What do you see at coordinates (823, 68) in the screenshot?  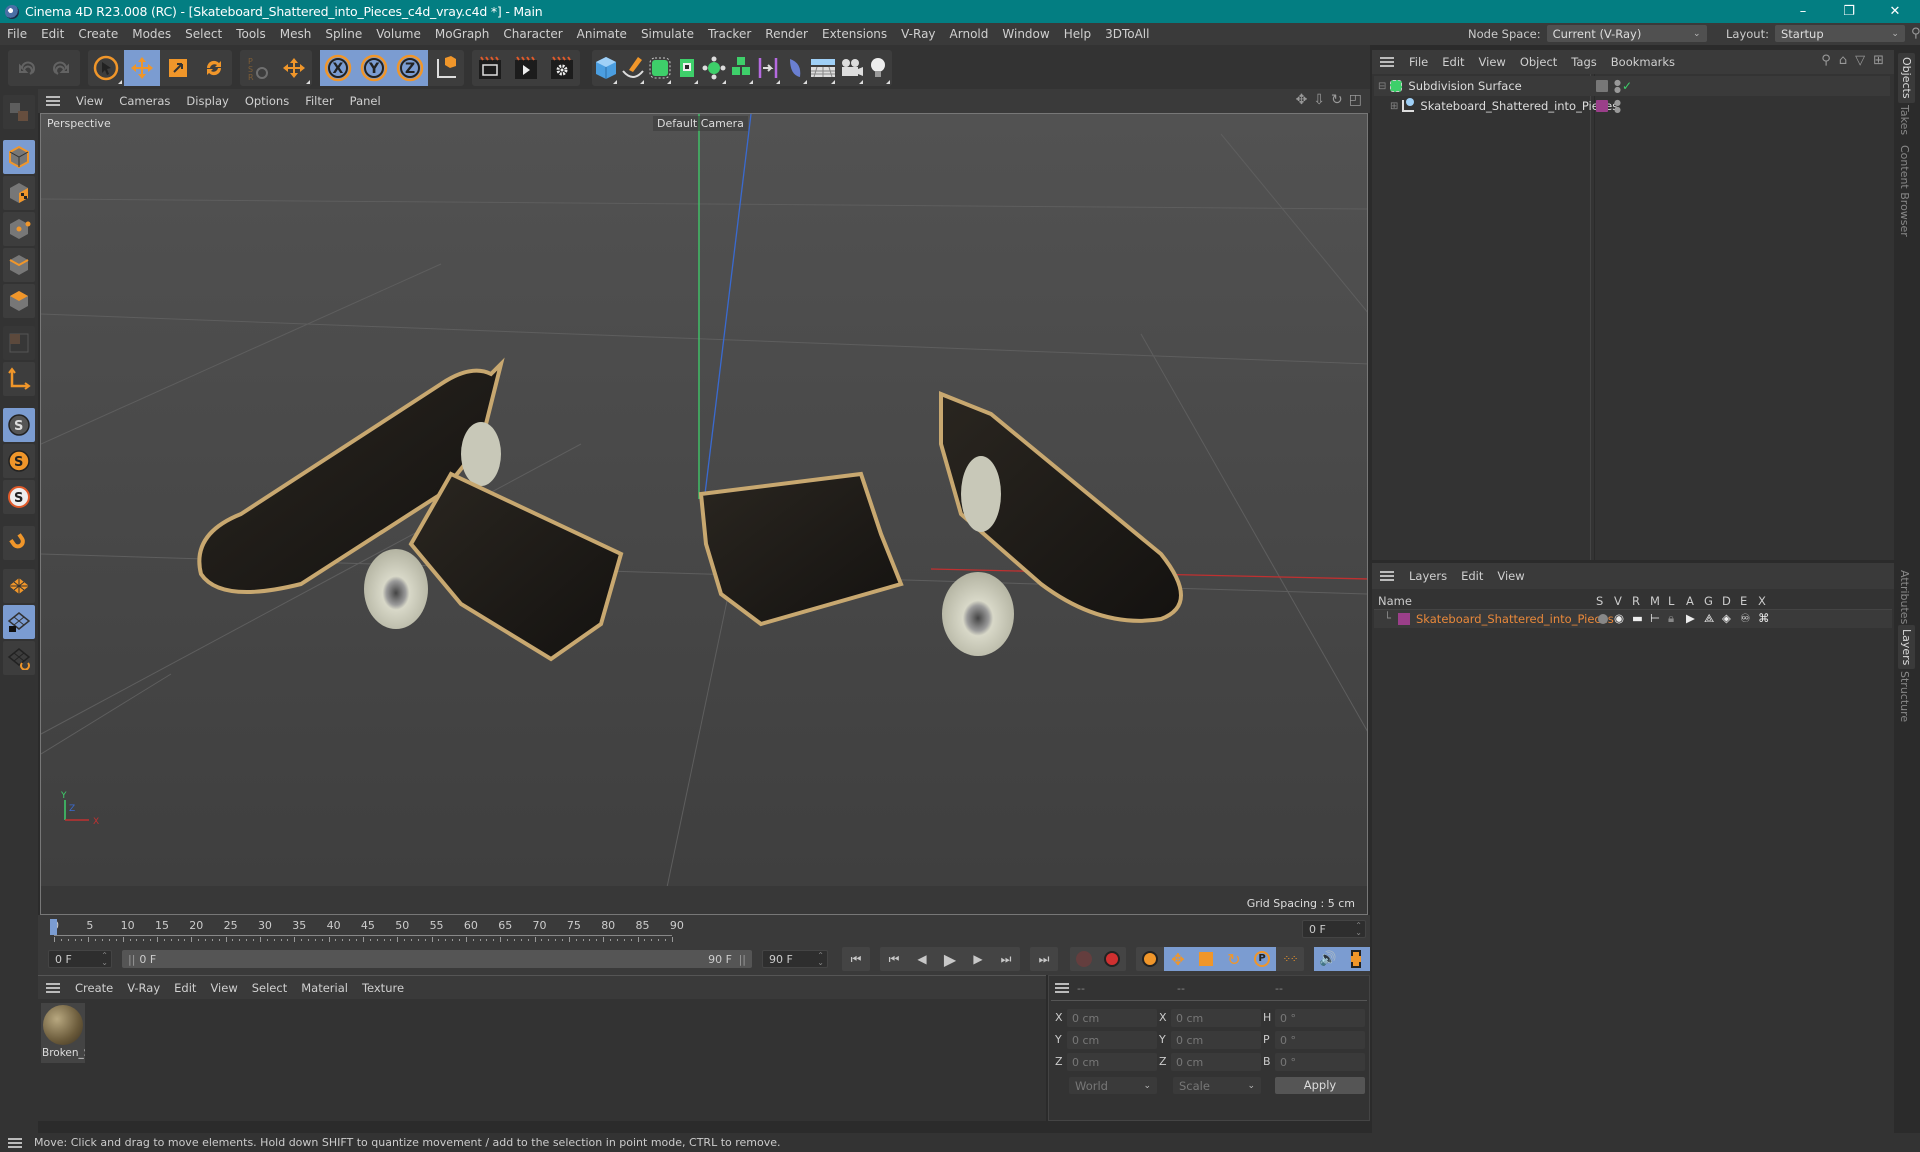 I see `floor-icon` at bounding box center [823, 68].